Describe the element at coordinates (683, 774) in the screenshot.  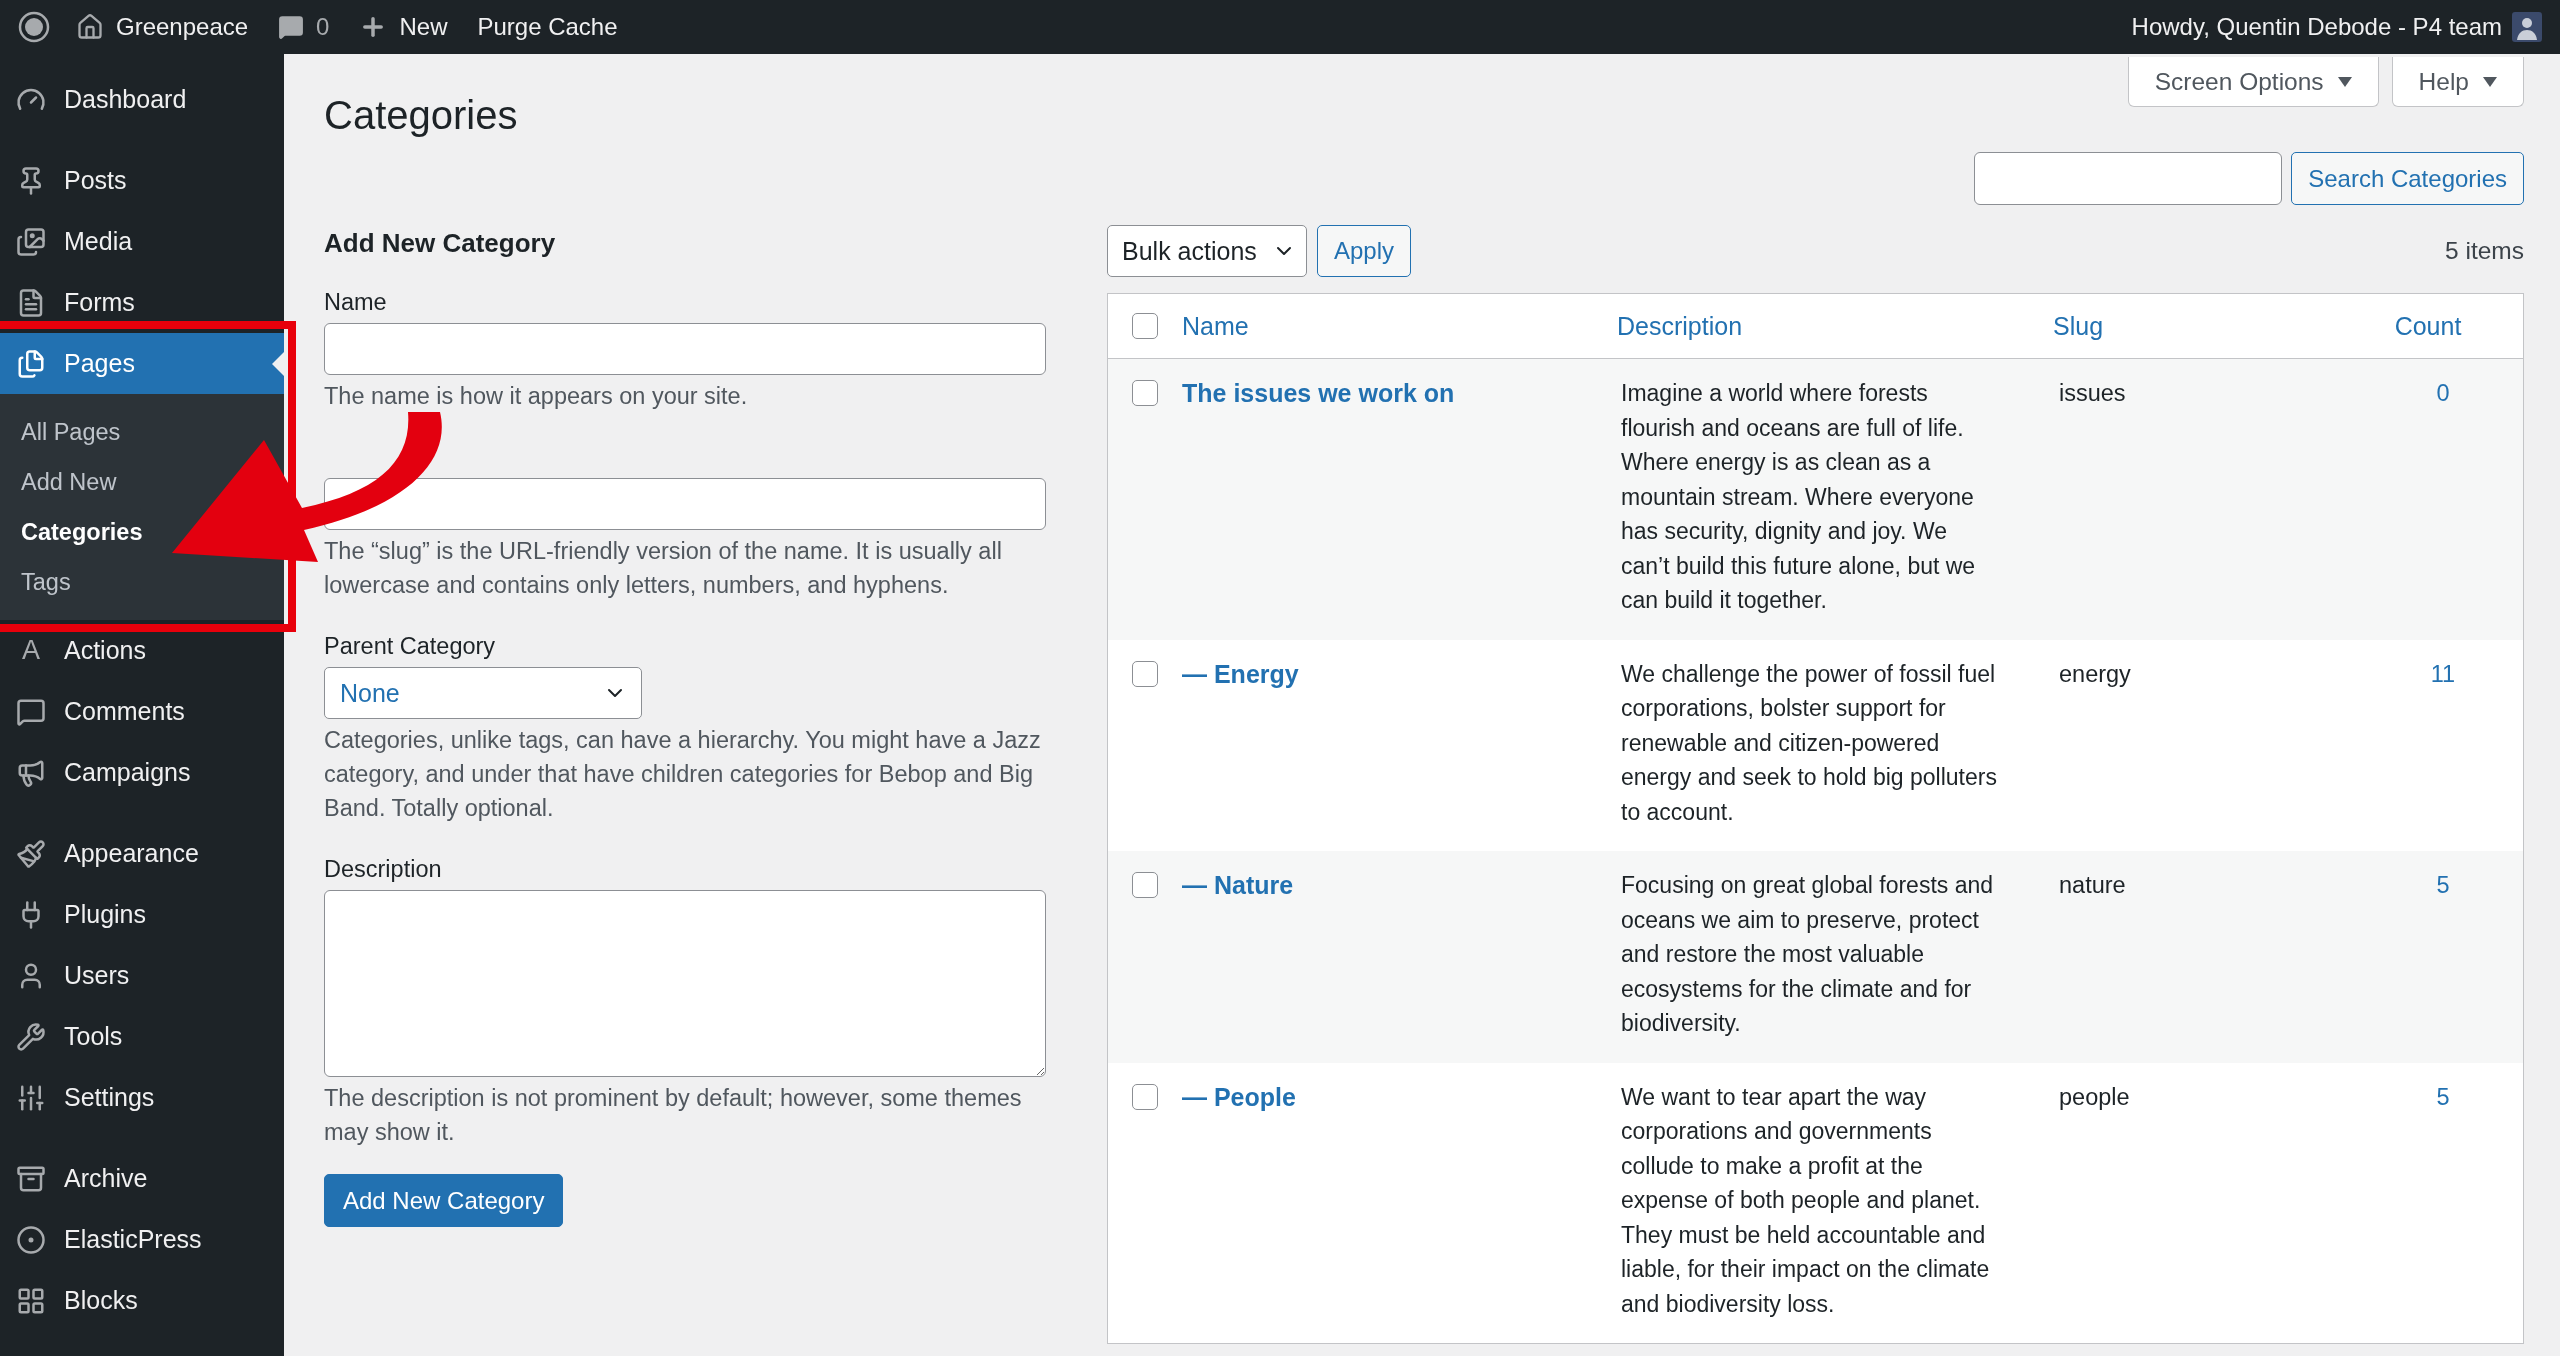
I see `field-hint: Categories, unlike tags, can have a hierarchy. You might have a Jazz category, and under that have children categories for Bebop and Big Band. Totally optional.` at that location.